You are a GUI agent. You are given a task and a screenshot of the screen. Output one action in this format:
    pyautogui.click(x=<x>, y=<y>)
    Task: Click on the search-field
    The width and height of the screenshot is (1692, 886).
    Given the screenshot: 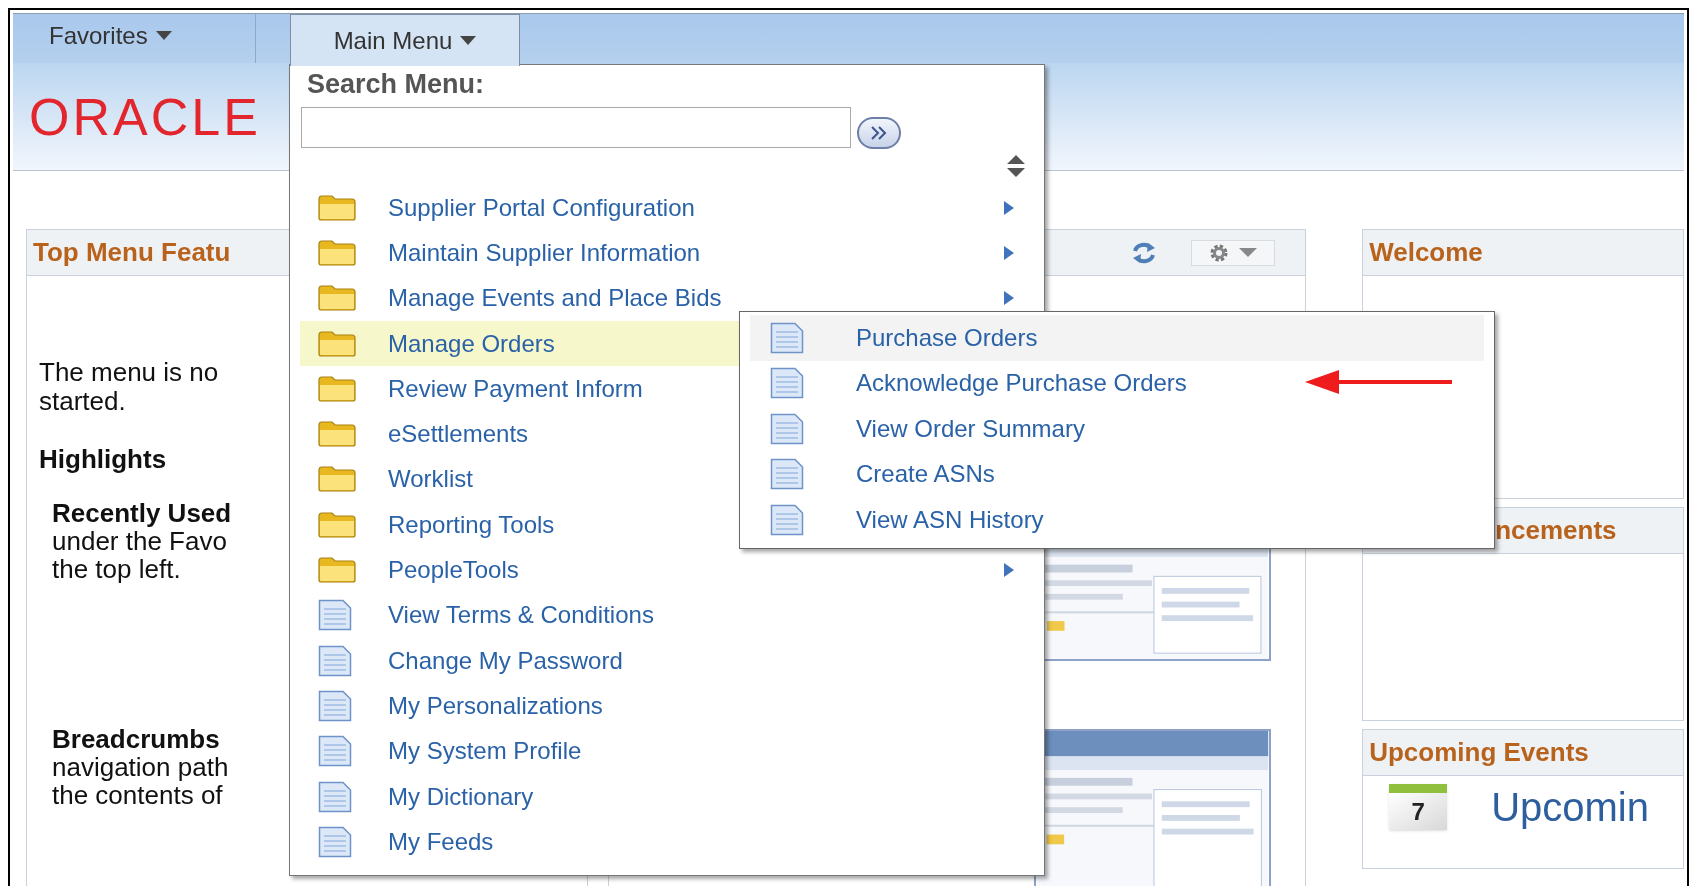 What is the action you would take?
    pyautogui.click(x=576, y=127)
    